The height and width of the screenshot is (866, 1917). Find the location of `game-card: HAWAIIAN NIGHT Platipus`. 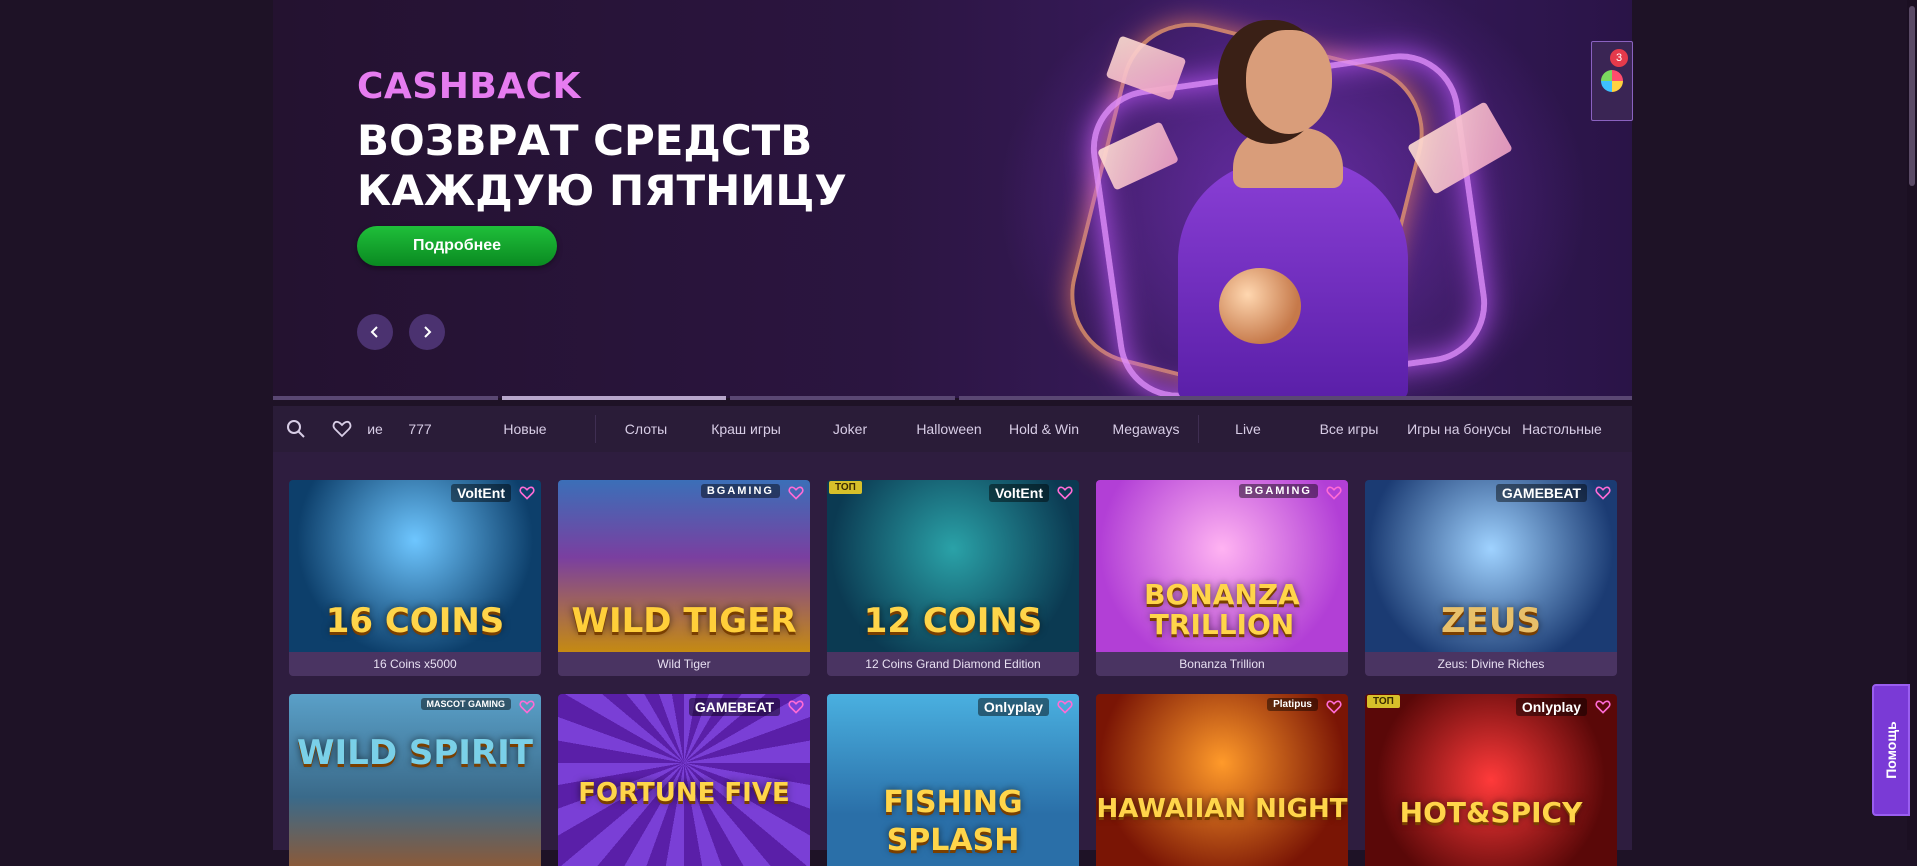

game-card: HAWAIIAN NIGHT Platipus is located at coordinates (1222, 780).